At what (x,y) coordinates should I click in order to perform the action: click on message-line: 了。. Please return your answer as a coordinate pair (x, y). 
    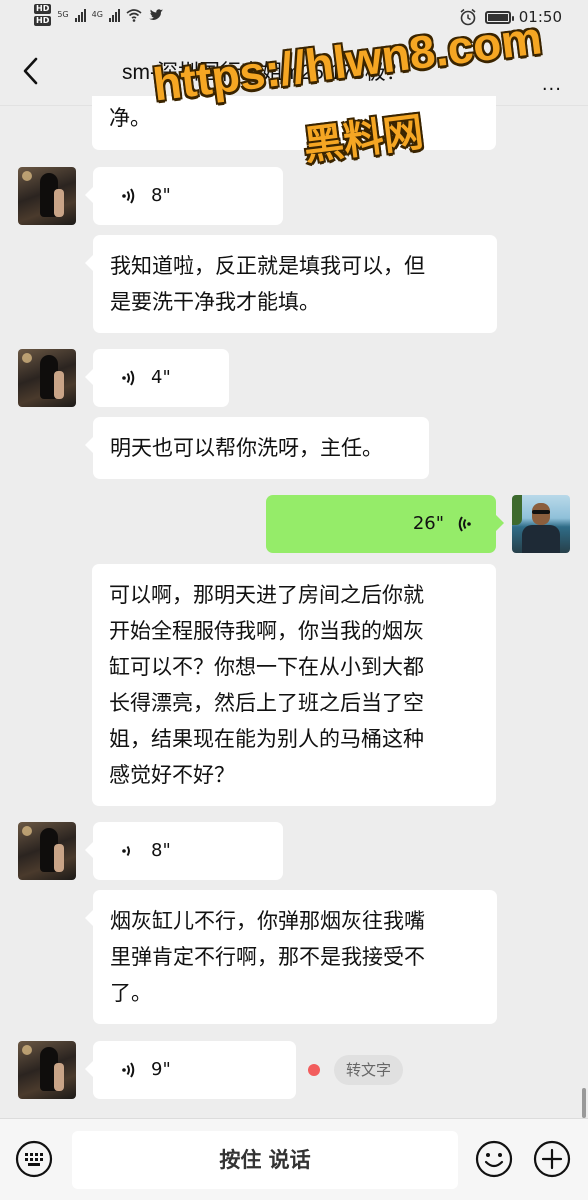
    Looking at the image, I should click on (131, 993).